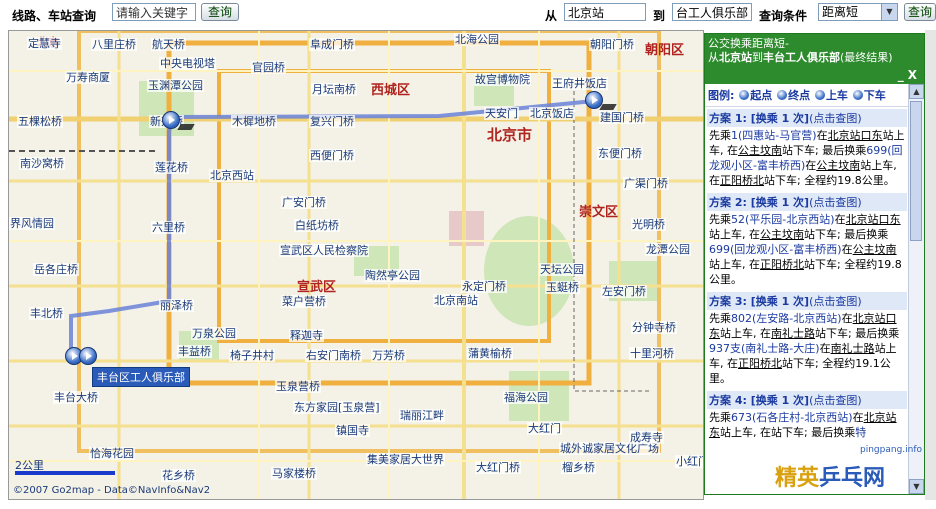 The height and width of the screenshot is (509, 936). I want to click on place-label: 集美家居大世界, so click(405, 459).